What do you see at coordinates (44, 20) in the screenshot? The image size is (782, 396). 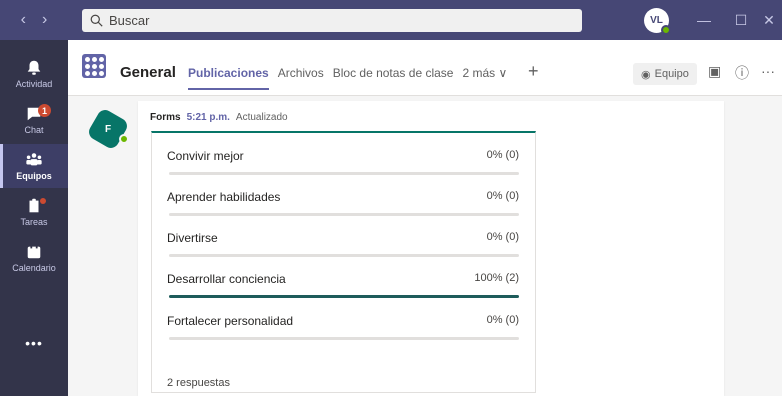 I see `forward-icon: ›` at bounding box center [44, 20].